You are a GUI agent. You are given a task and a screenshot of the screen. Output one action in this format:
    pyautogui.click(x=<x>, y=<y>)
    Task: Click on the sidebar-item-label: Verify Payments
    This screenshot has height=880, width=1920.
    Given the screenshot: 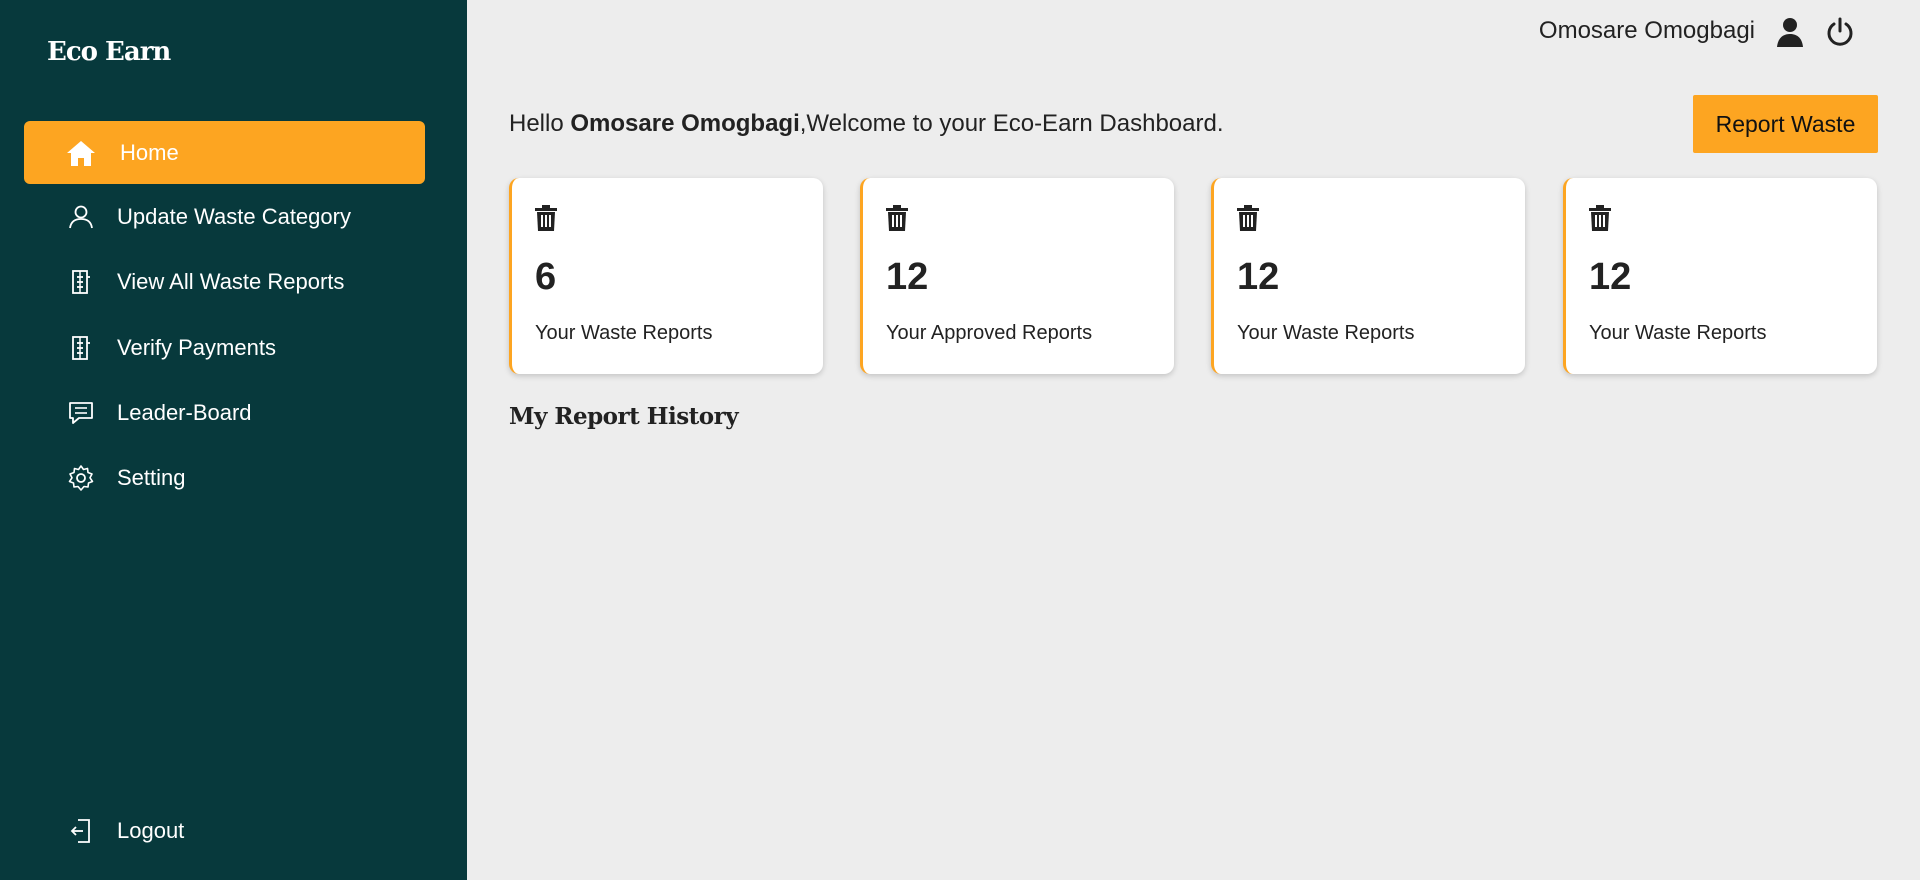 What is the action you would take?
    pyautogui.click(x=196, y=347)
    